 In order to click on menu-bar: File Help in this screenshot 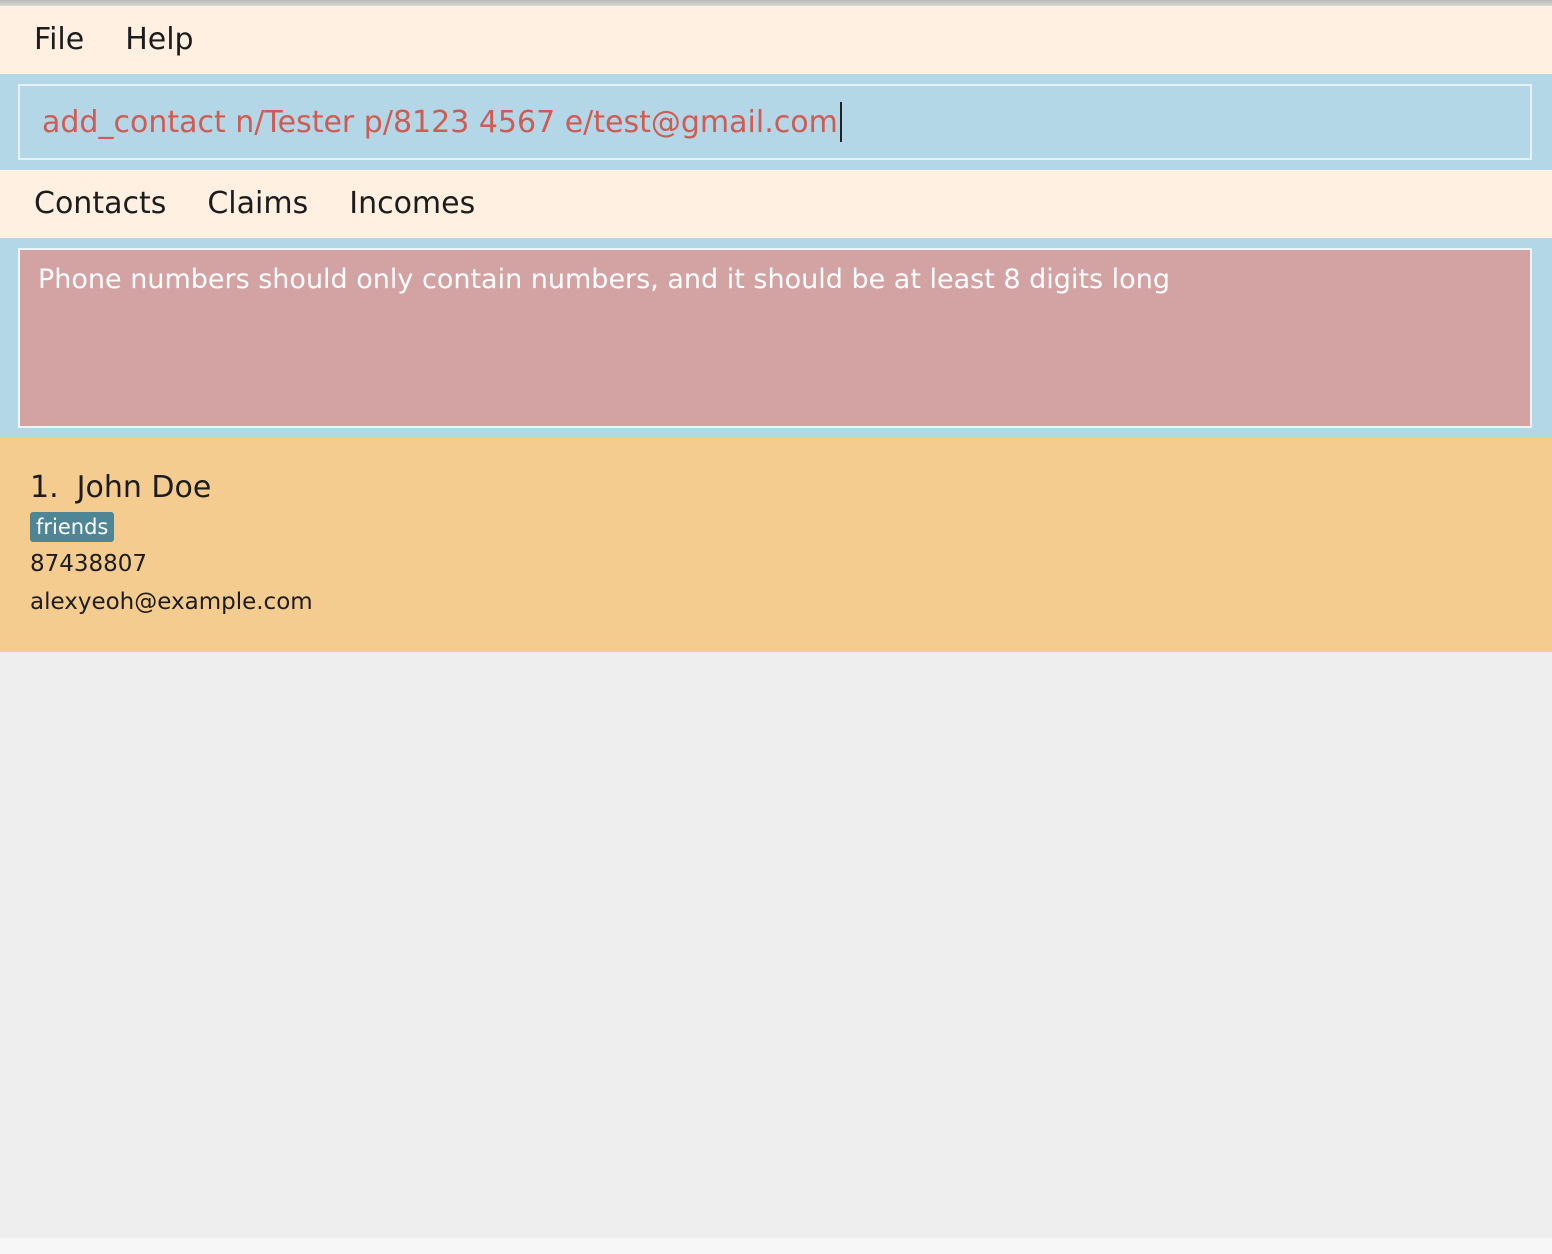, I will do `click(776, 40)`.